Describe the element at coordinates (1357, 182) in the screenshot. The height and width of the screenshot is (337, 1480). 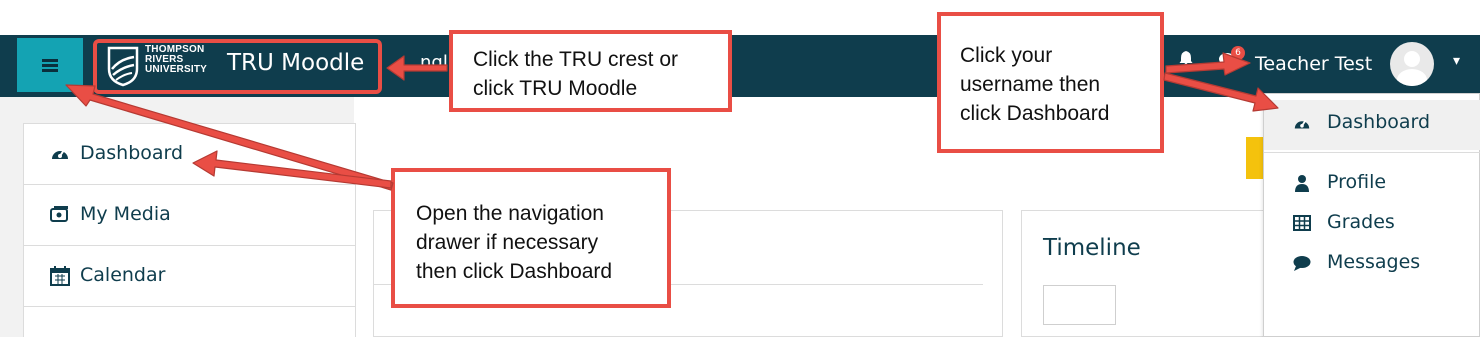
I see `user-menu-item-label: Profile` at that location.